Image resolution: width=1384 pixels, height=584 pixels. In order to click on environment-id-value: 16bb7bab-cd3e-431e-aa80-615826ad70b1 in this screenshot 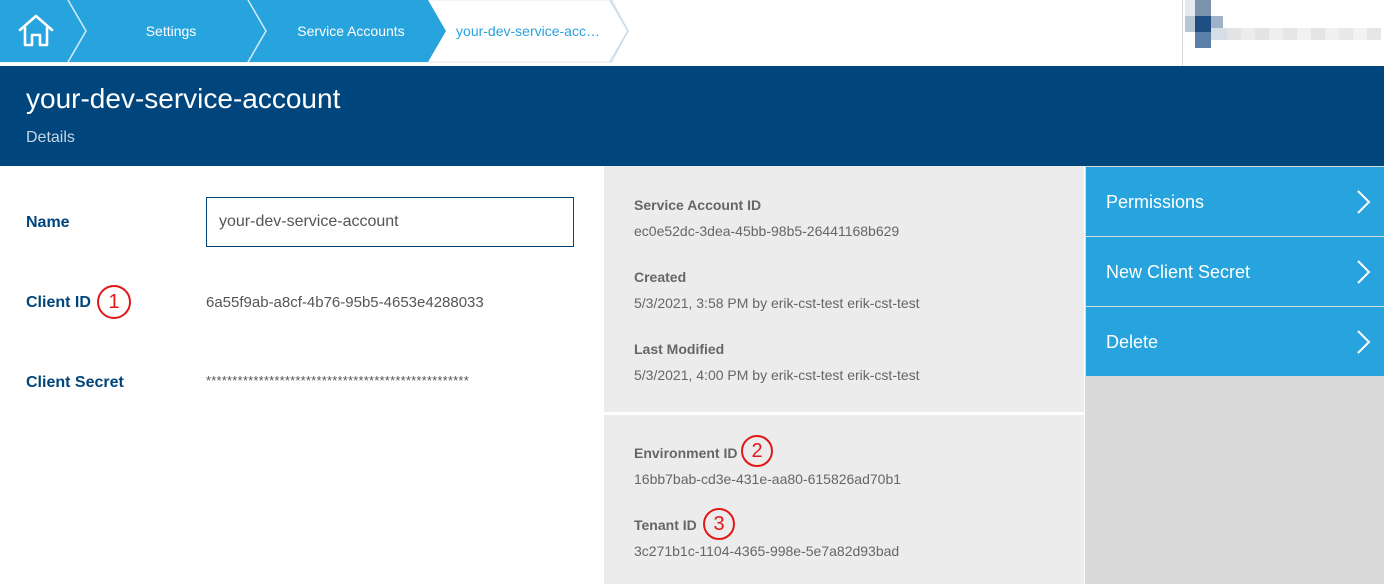, I will do `click(768, 479)`.